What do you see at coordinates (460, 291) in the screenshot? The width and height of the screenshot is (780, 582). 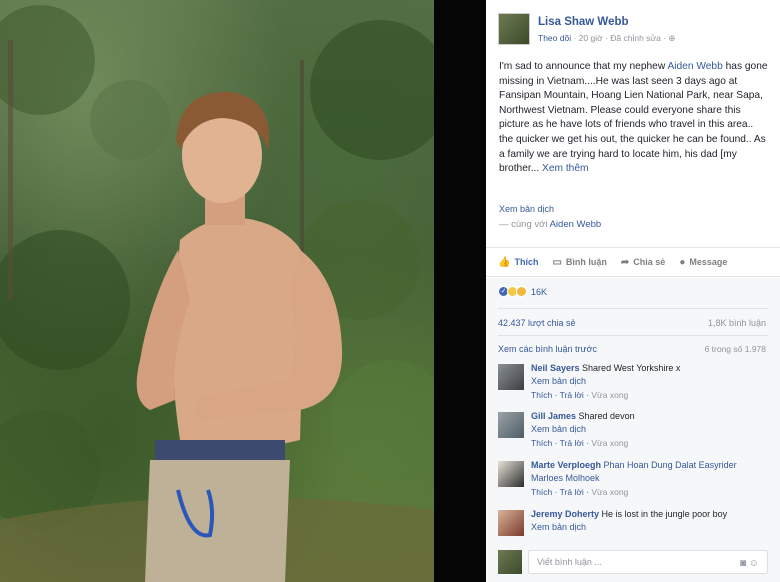 I see `photo-divider` at bounding box center [460, 291].